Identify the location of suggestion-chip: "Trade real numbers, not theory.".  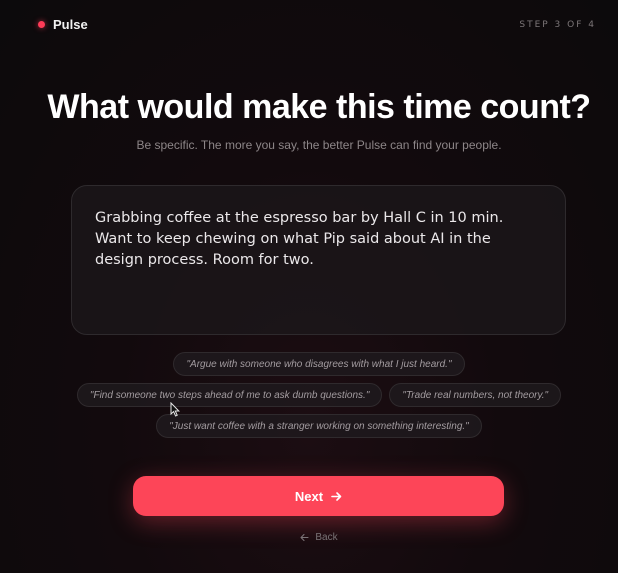
(475, 395).